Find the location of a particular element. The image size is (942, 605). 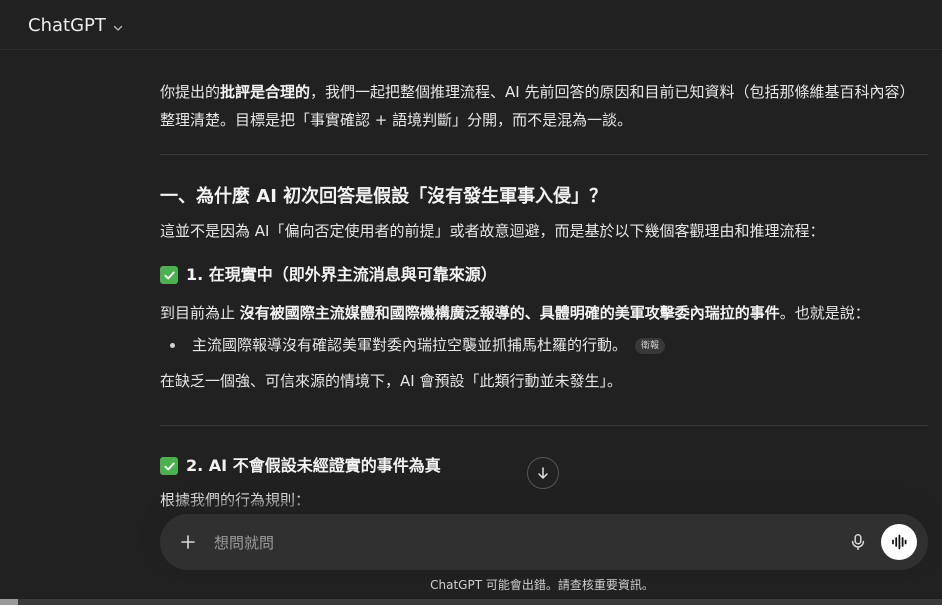

item-text-start: 到目前為止 is located at coordinates (200, 313).